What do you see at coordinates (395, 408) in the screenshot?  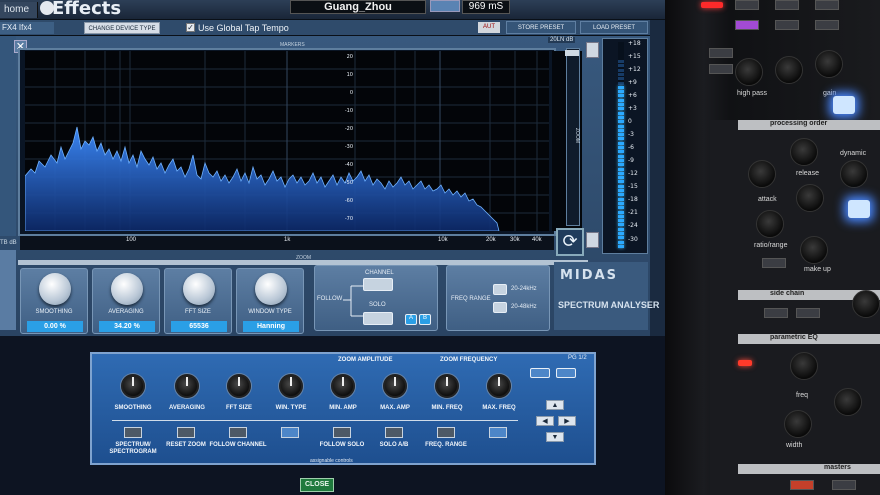 I see `encoder-label: MAX. AMP` at bounding box center [395, 408].